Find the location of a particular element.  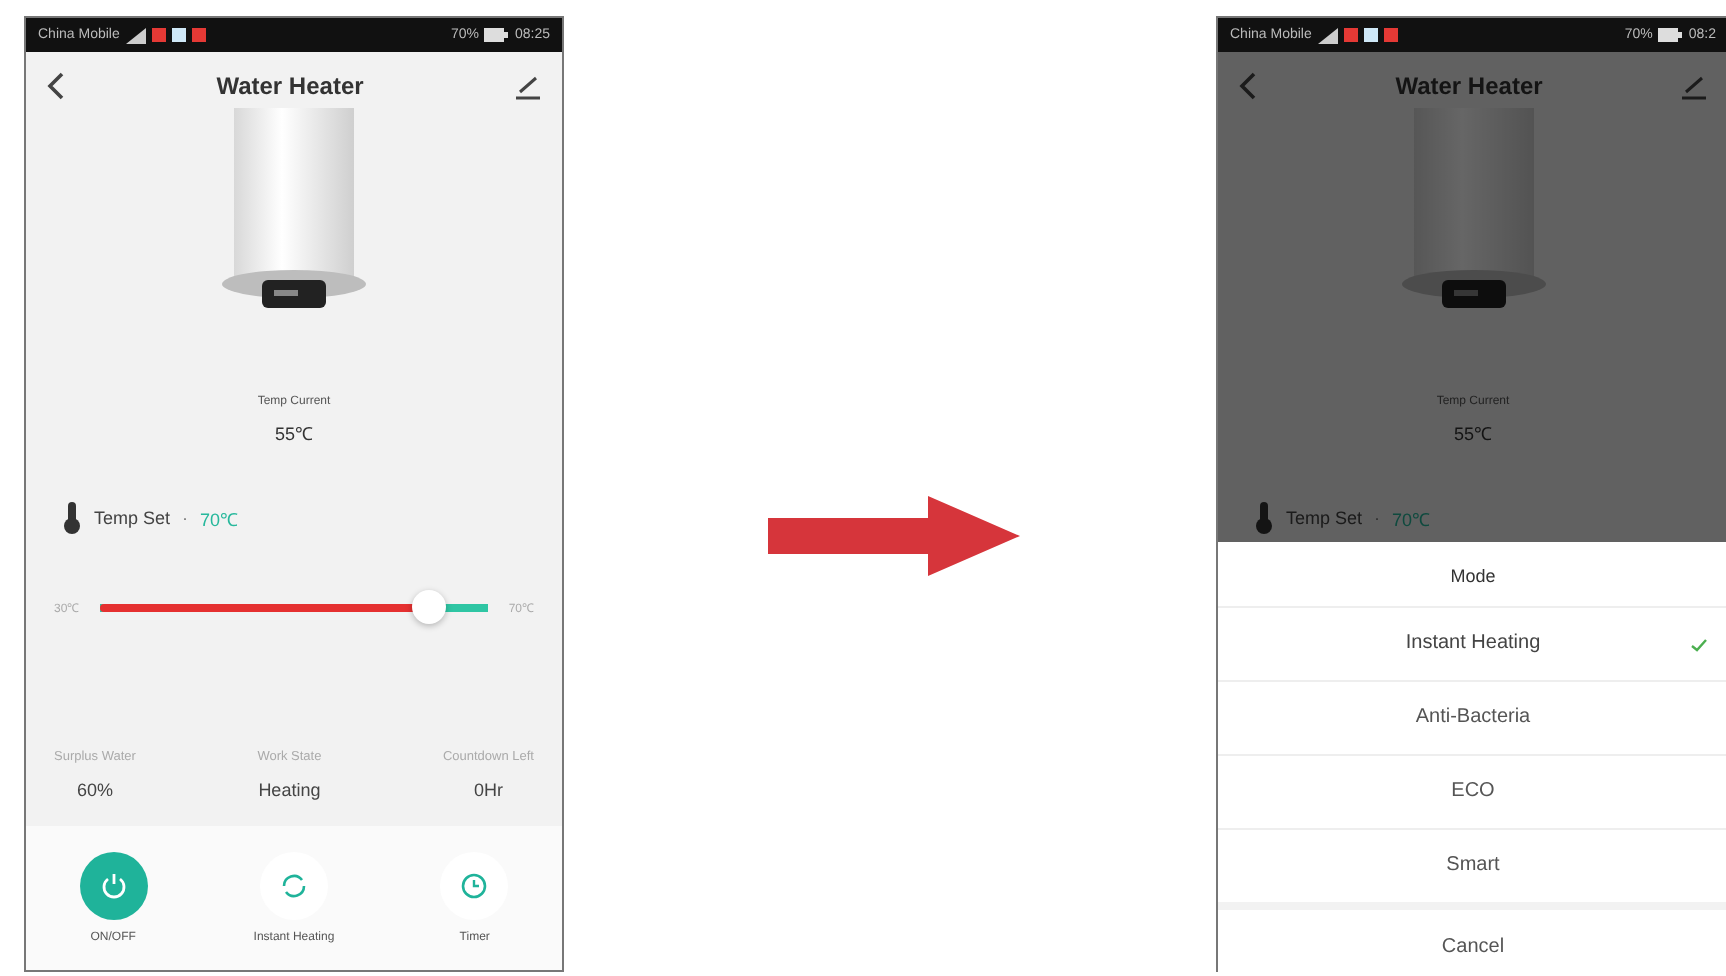

slider-thumb is located at coordinates (429, 607).